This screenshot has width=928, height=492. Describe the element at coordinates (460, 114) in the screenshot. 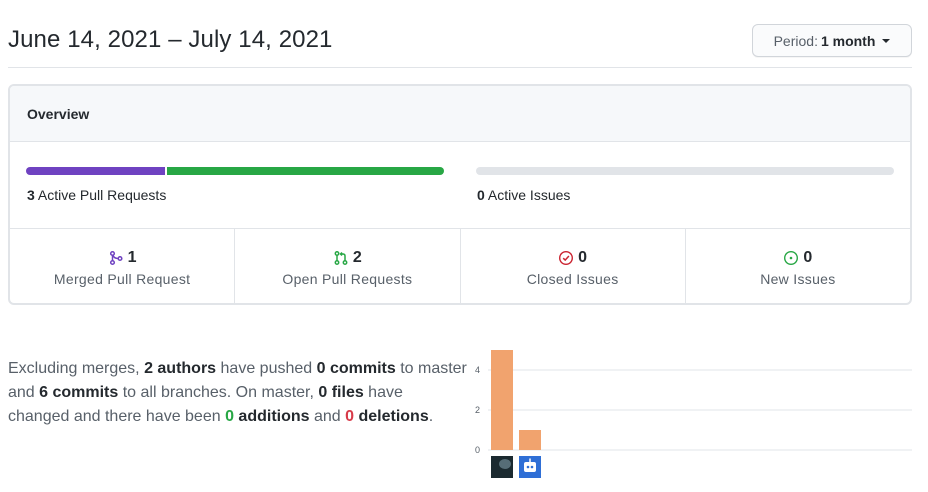

I see `overview-title: Overview` at that location.